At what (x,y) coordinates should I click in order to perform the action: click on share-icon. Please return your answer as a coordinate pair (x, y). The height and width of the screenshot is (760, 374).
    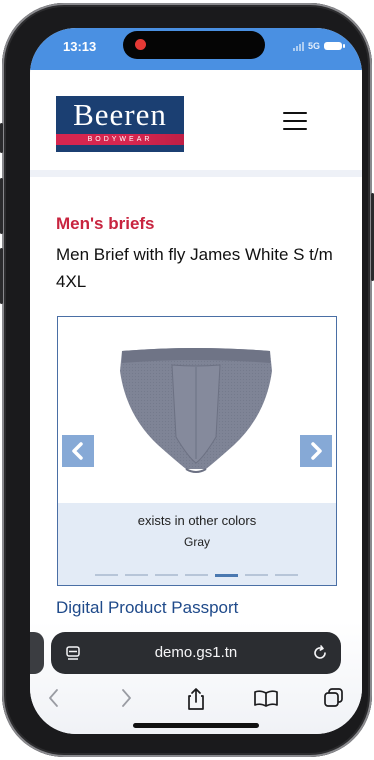
    Looking at the image, I should click on (196, 699).